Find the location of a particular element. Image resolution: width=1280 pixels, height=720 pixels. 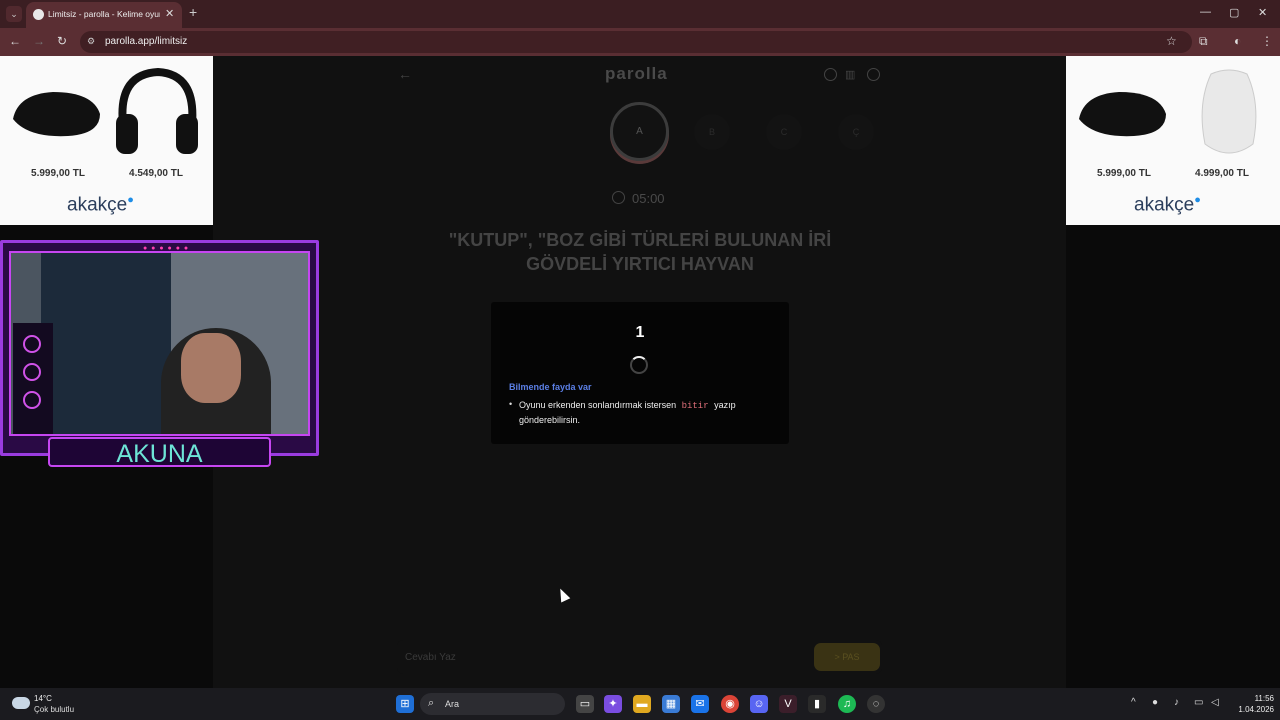

tab-search-chevron-icon: ⌄ is located at coordinates (14, 14).